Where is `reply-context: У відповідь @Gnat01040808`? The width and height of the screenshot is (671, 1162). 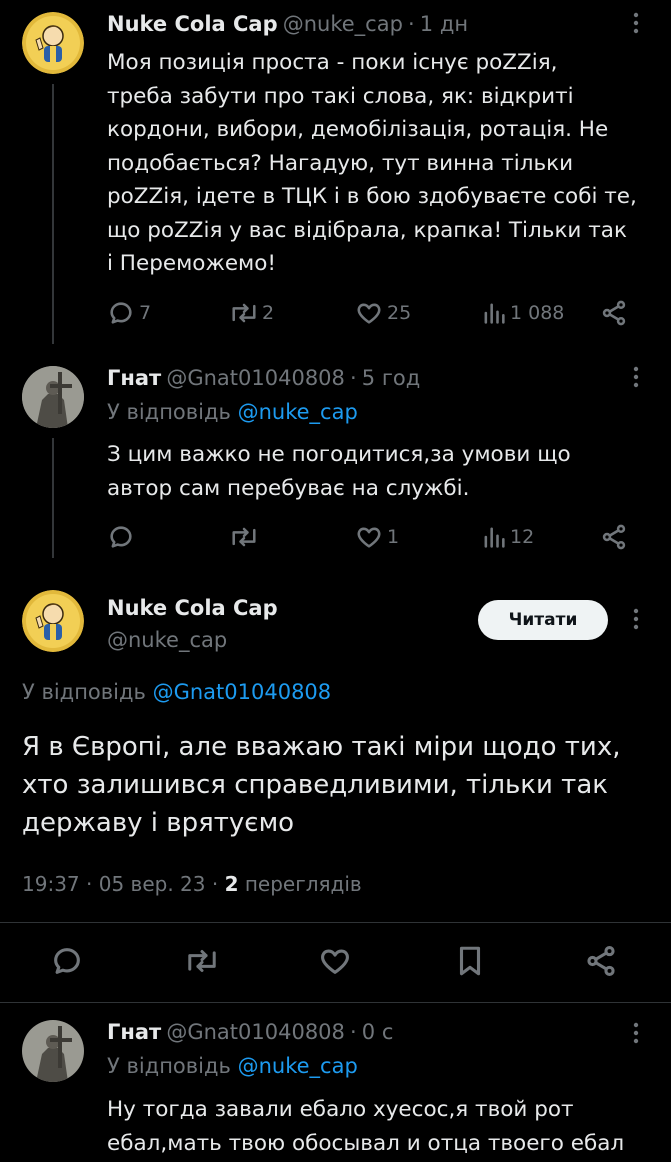
reply-context: У відповідь @Gnat01040808 is located at coordinates (176, 692).